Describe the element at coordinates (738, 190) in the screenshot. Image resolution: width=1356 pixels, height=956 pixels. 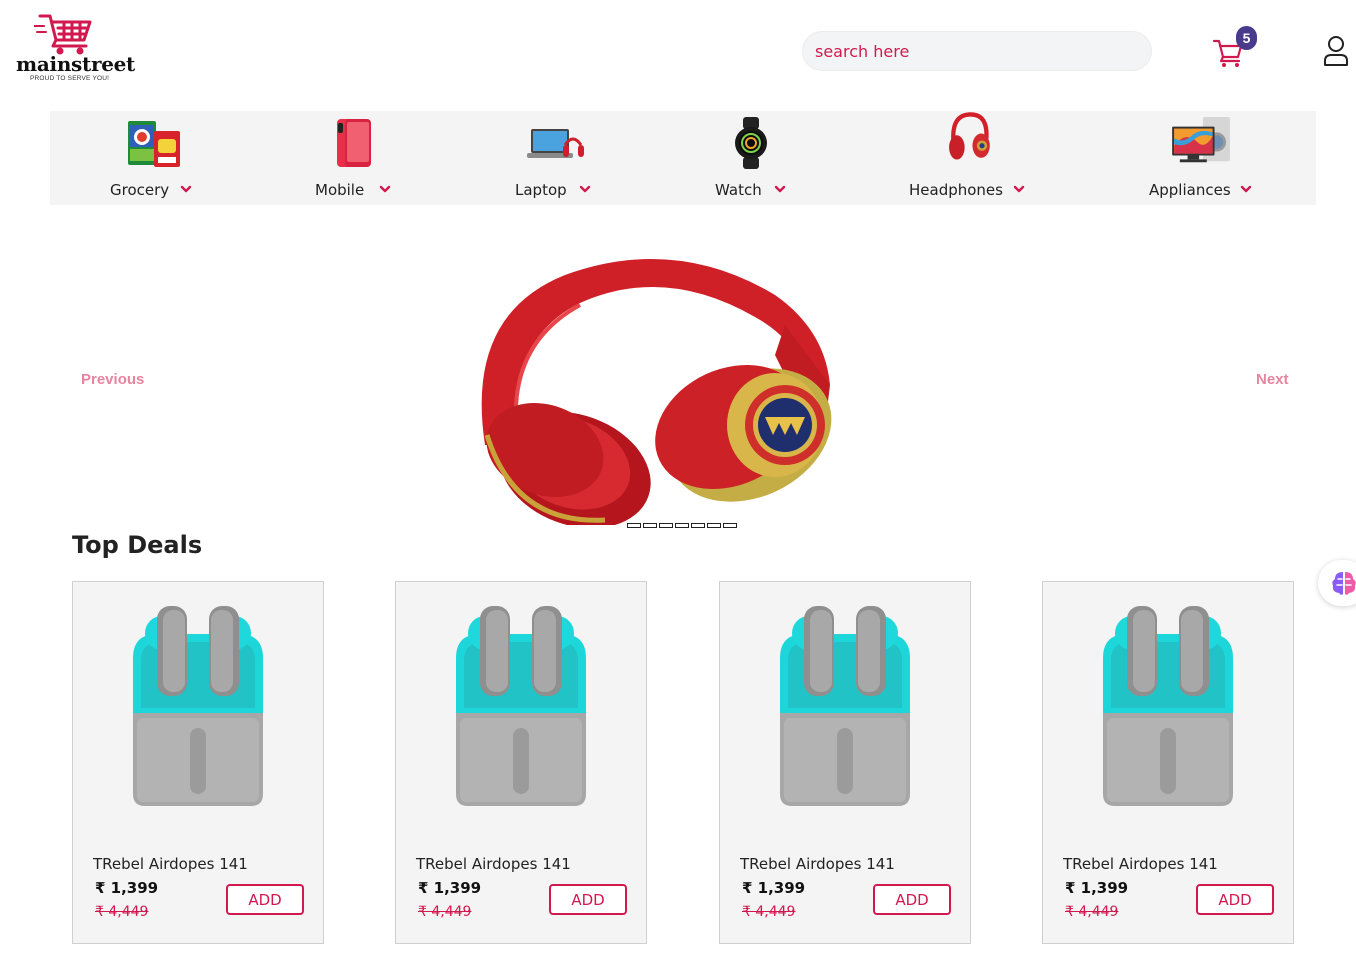
I see `category-label: Watch` at that location.